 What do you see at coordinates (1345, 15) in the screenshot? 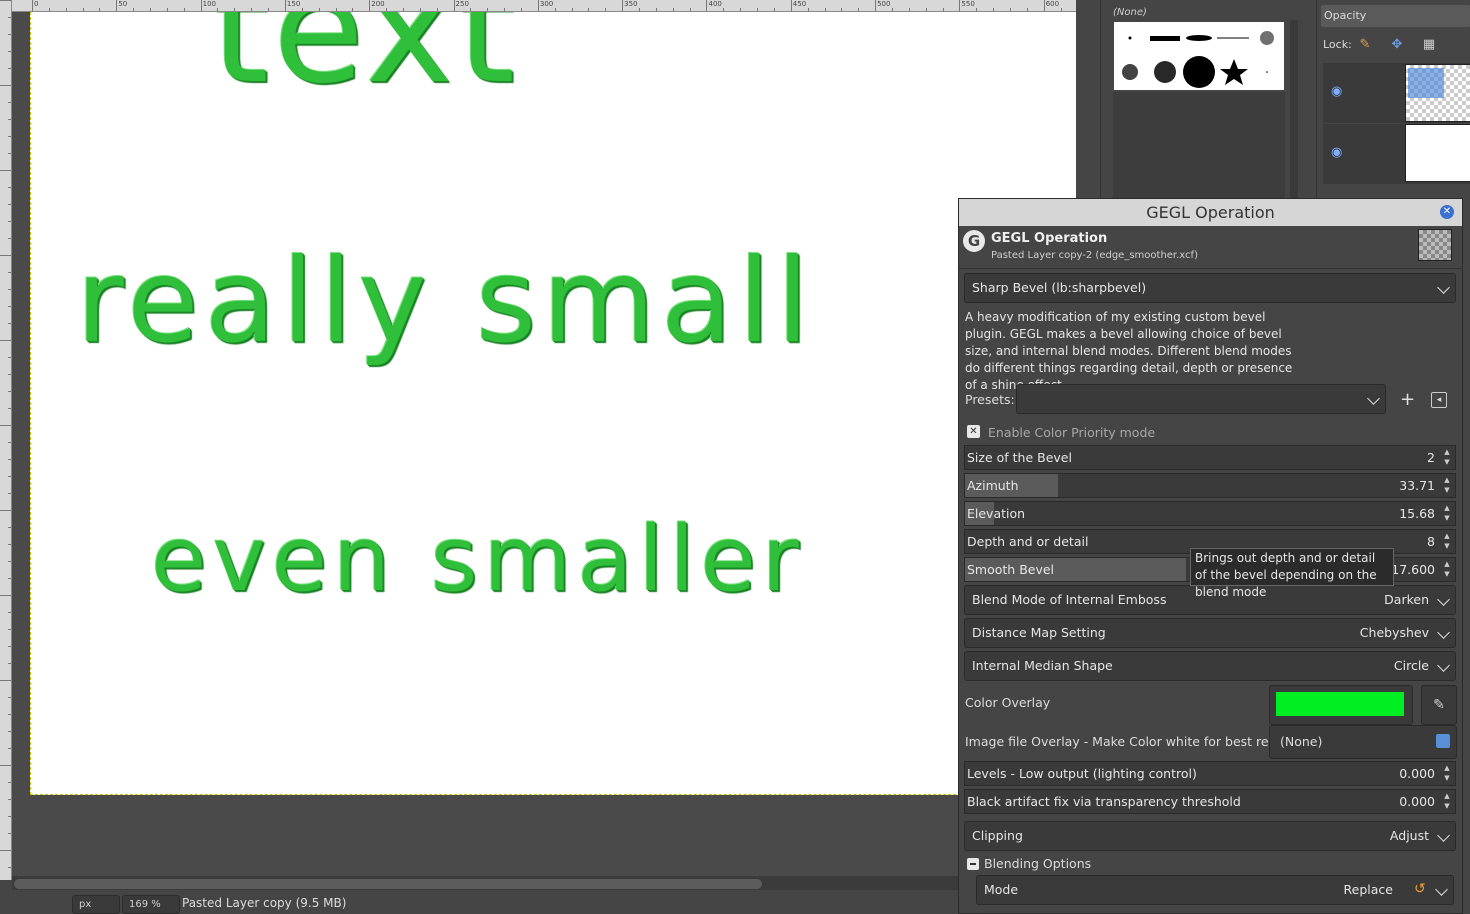
I see `opacity-label: Opacity` at bounding box center [1345, 15].